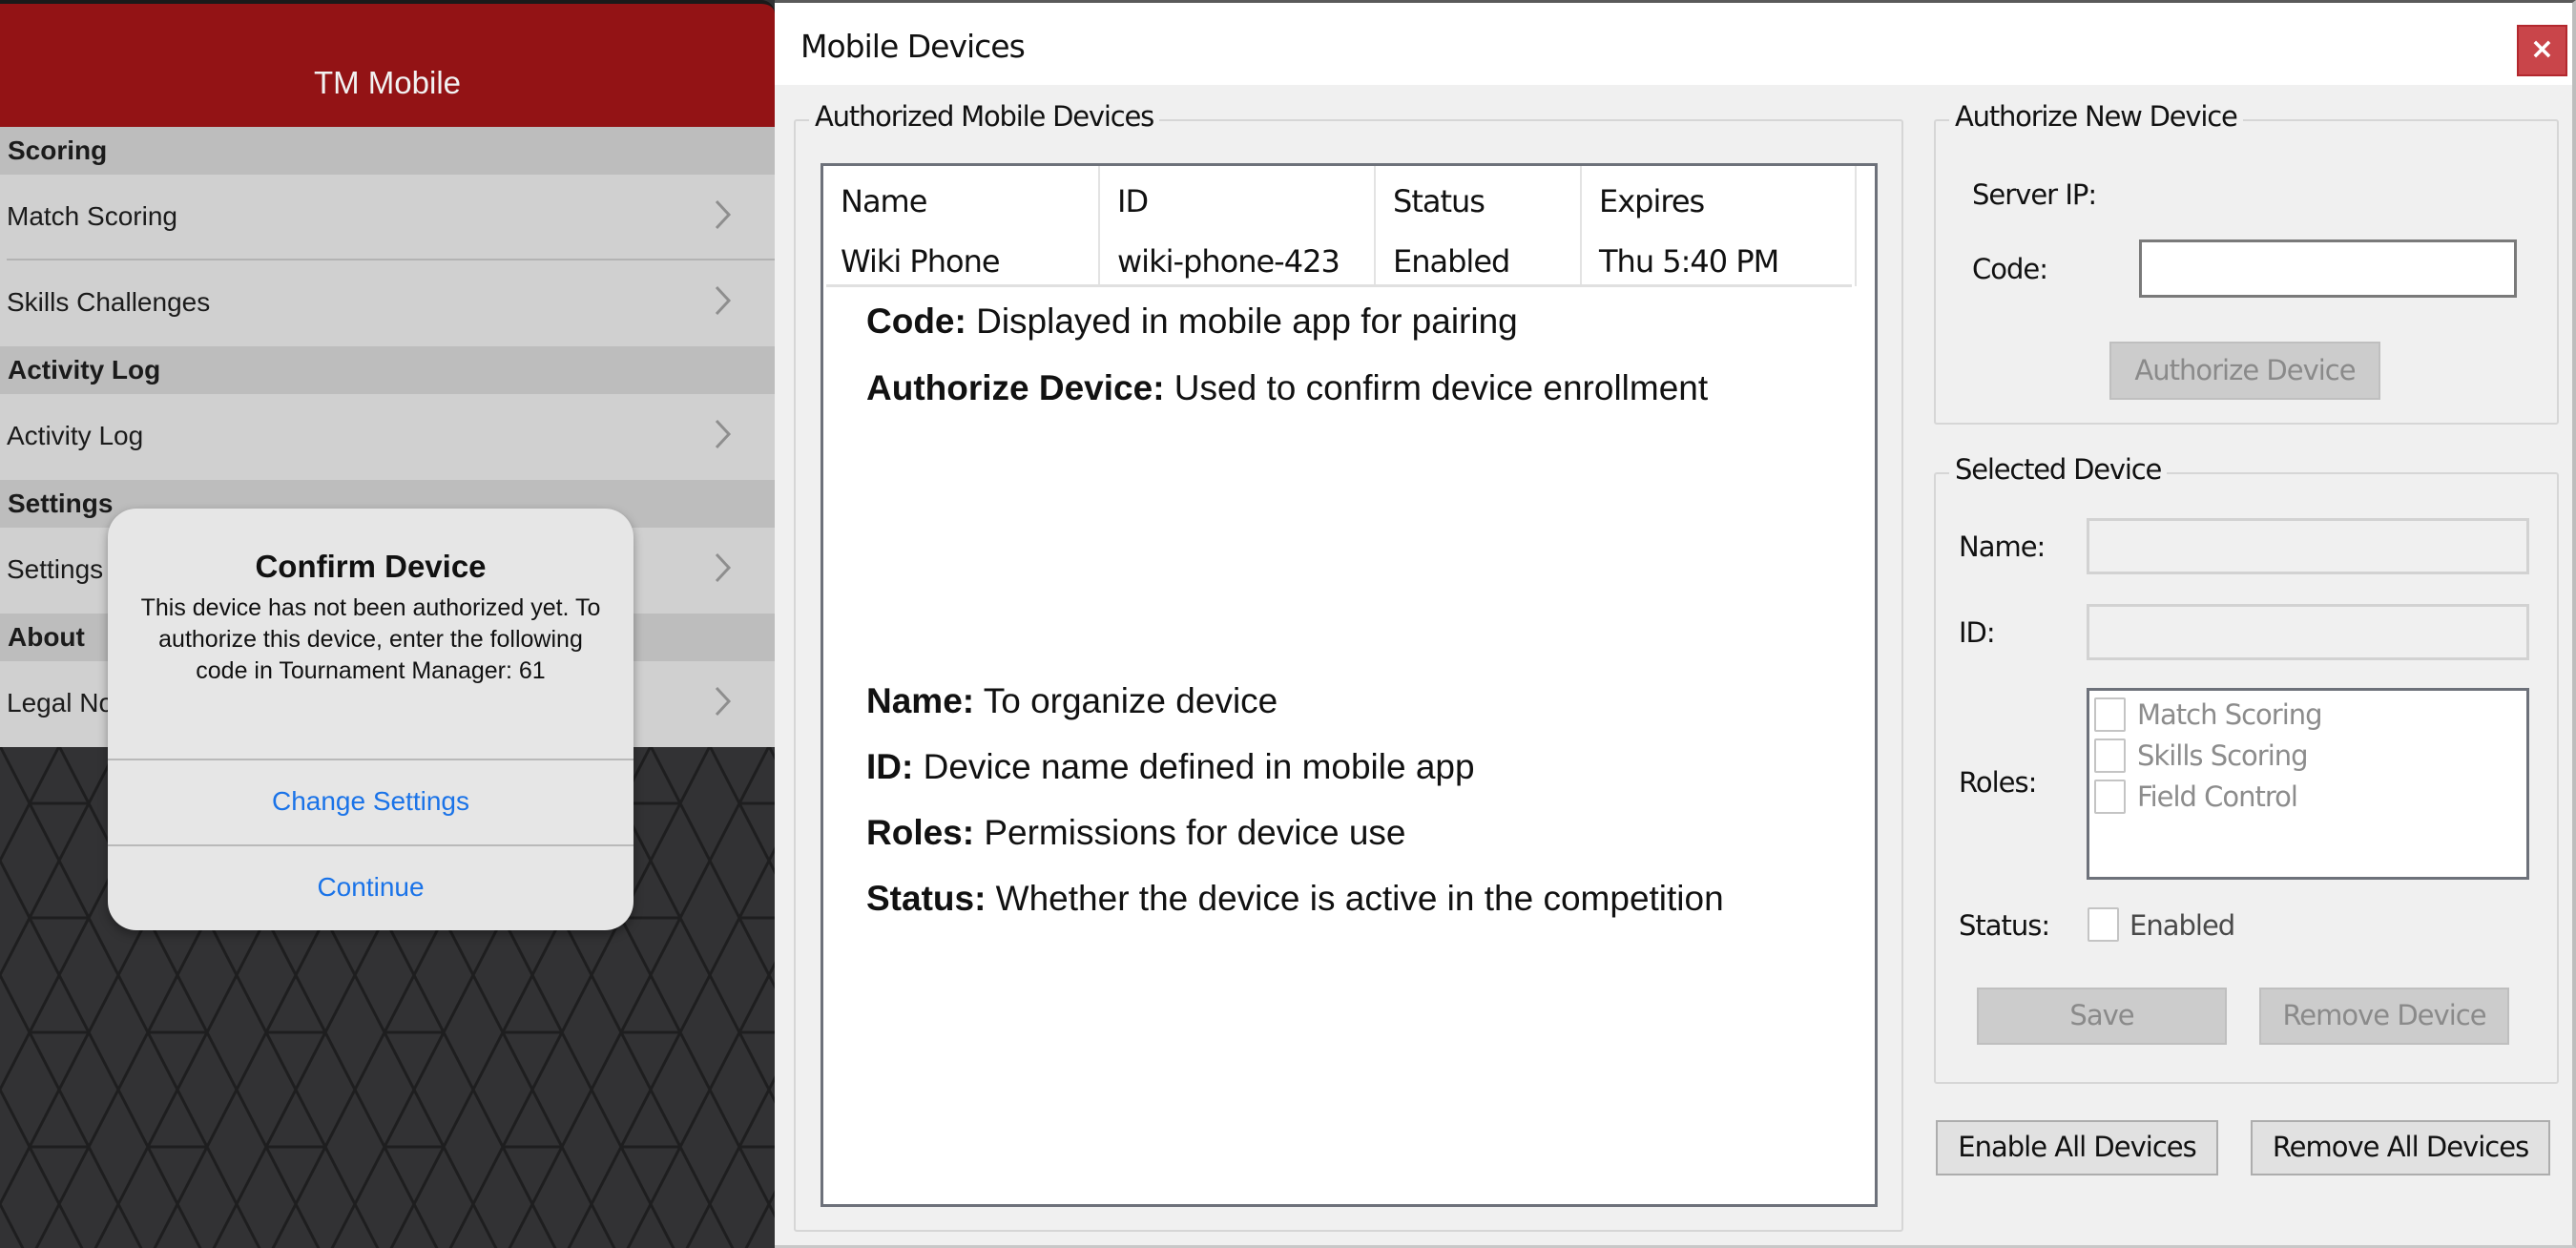 The height and width of the screenshot is (1248, 2576). What do you see at coordinates (92, 216) in the screenshot?
I see `menu-item-label: Match Scoring` at bounding box center [92, 216].